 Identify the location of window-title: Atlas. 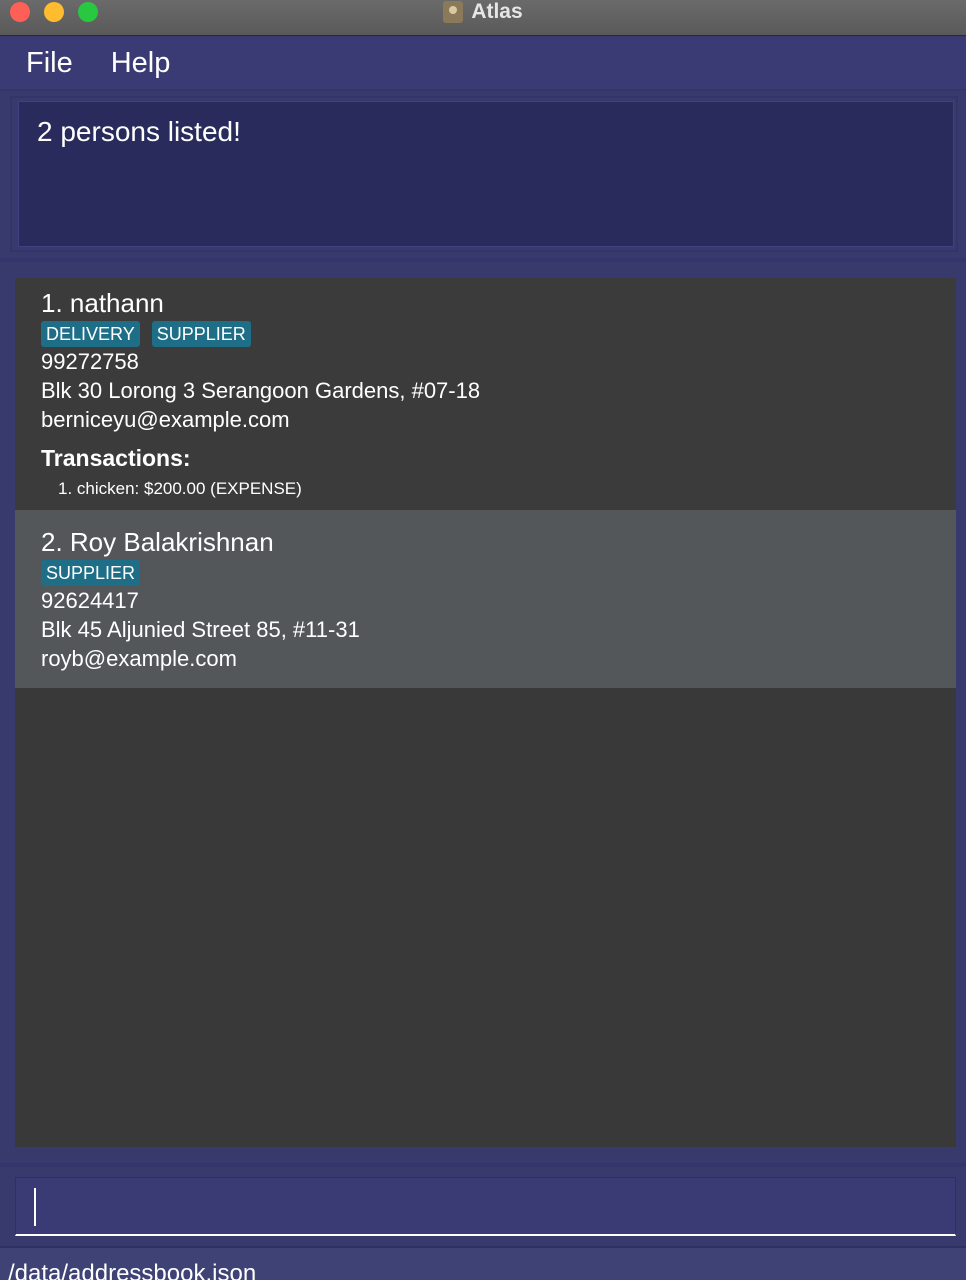
(497, 11).